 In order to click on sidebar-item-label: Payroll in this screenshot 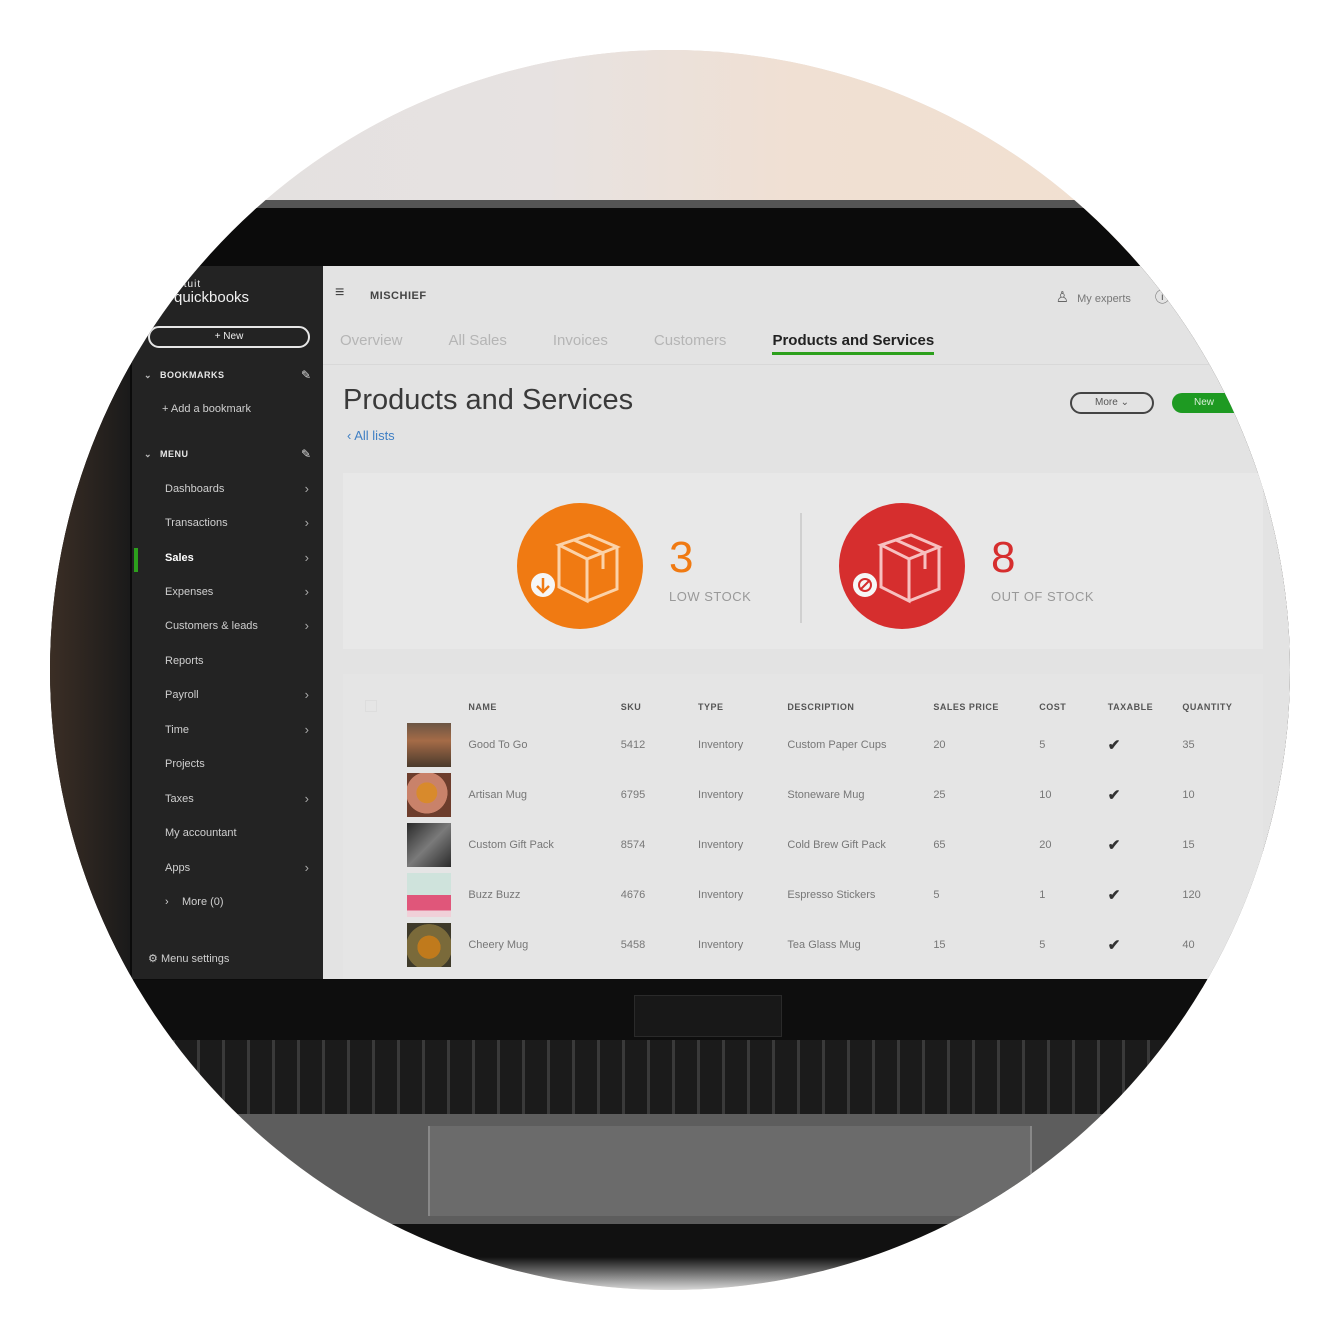, I will do `click(182, 695)`.